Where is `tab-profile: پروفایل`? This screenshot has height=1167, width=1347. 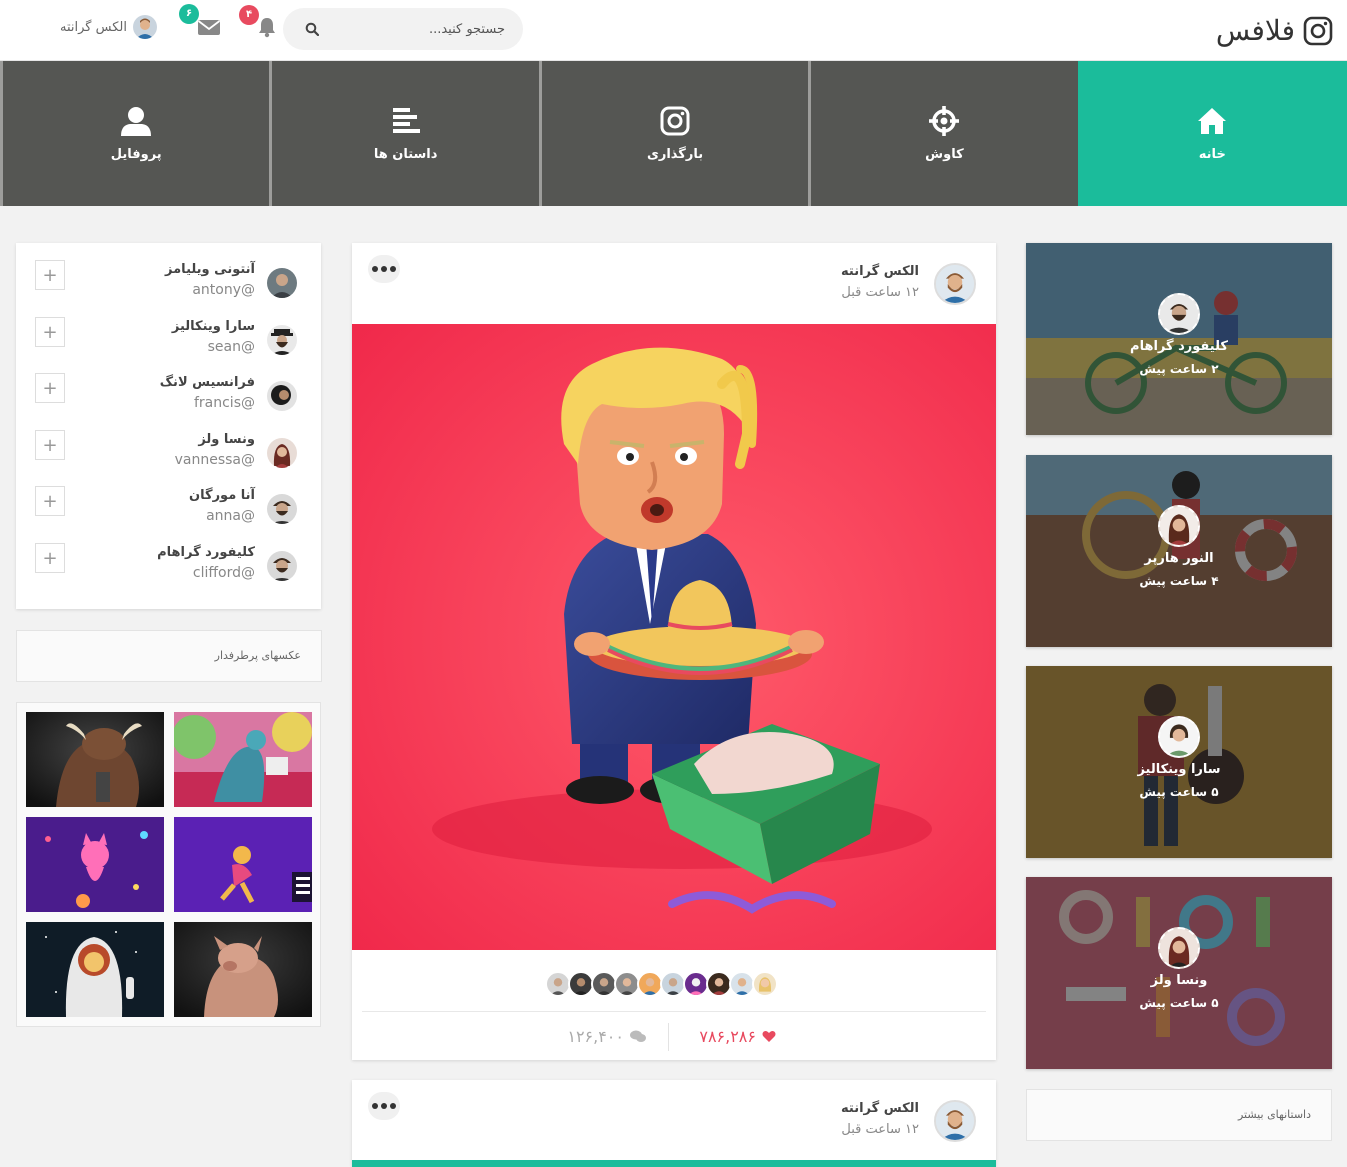
tab-profile: پروفایل is located at coordinates (135, 133).